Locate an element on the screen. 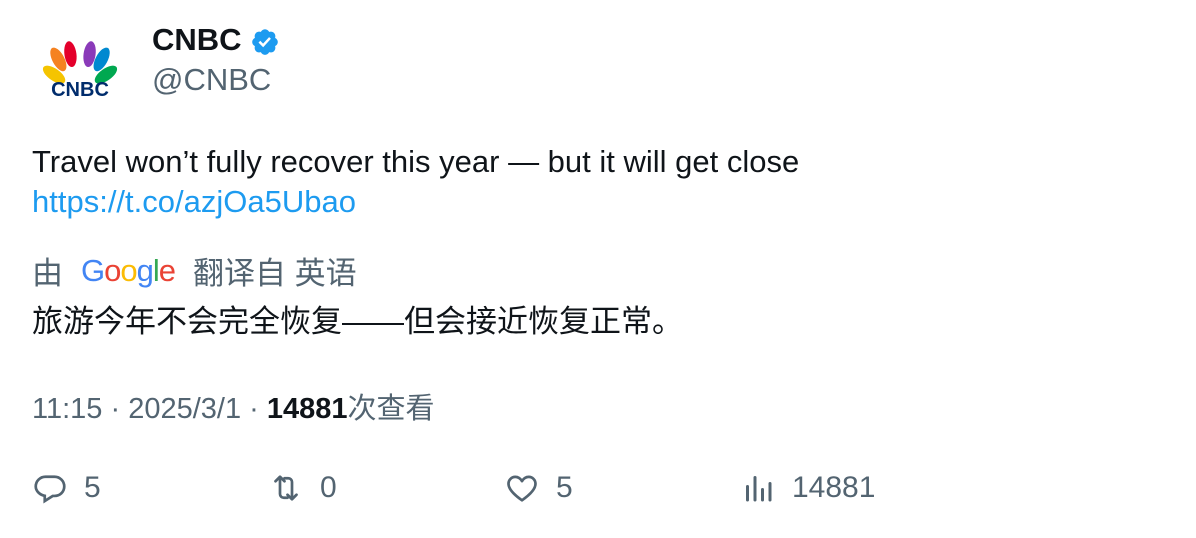  retweet-count: 0 is located at coordinates (328, 487).